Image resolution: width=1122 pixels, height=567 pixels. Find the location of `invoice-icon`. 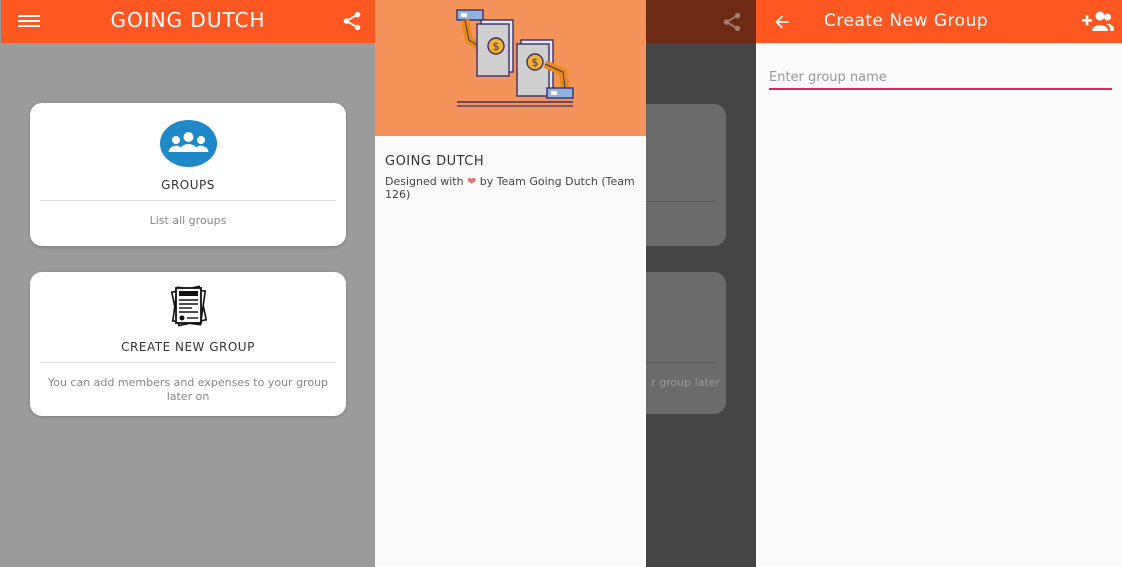

invoice-icon is located at coordinates (189, 306).